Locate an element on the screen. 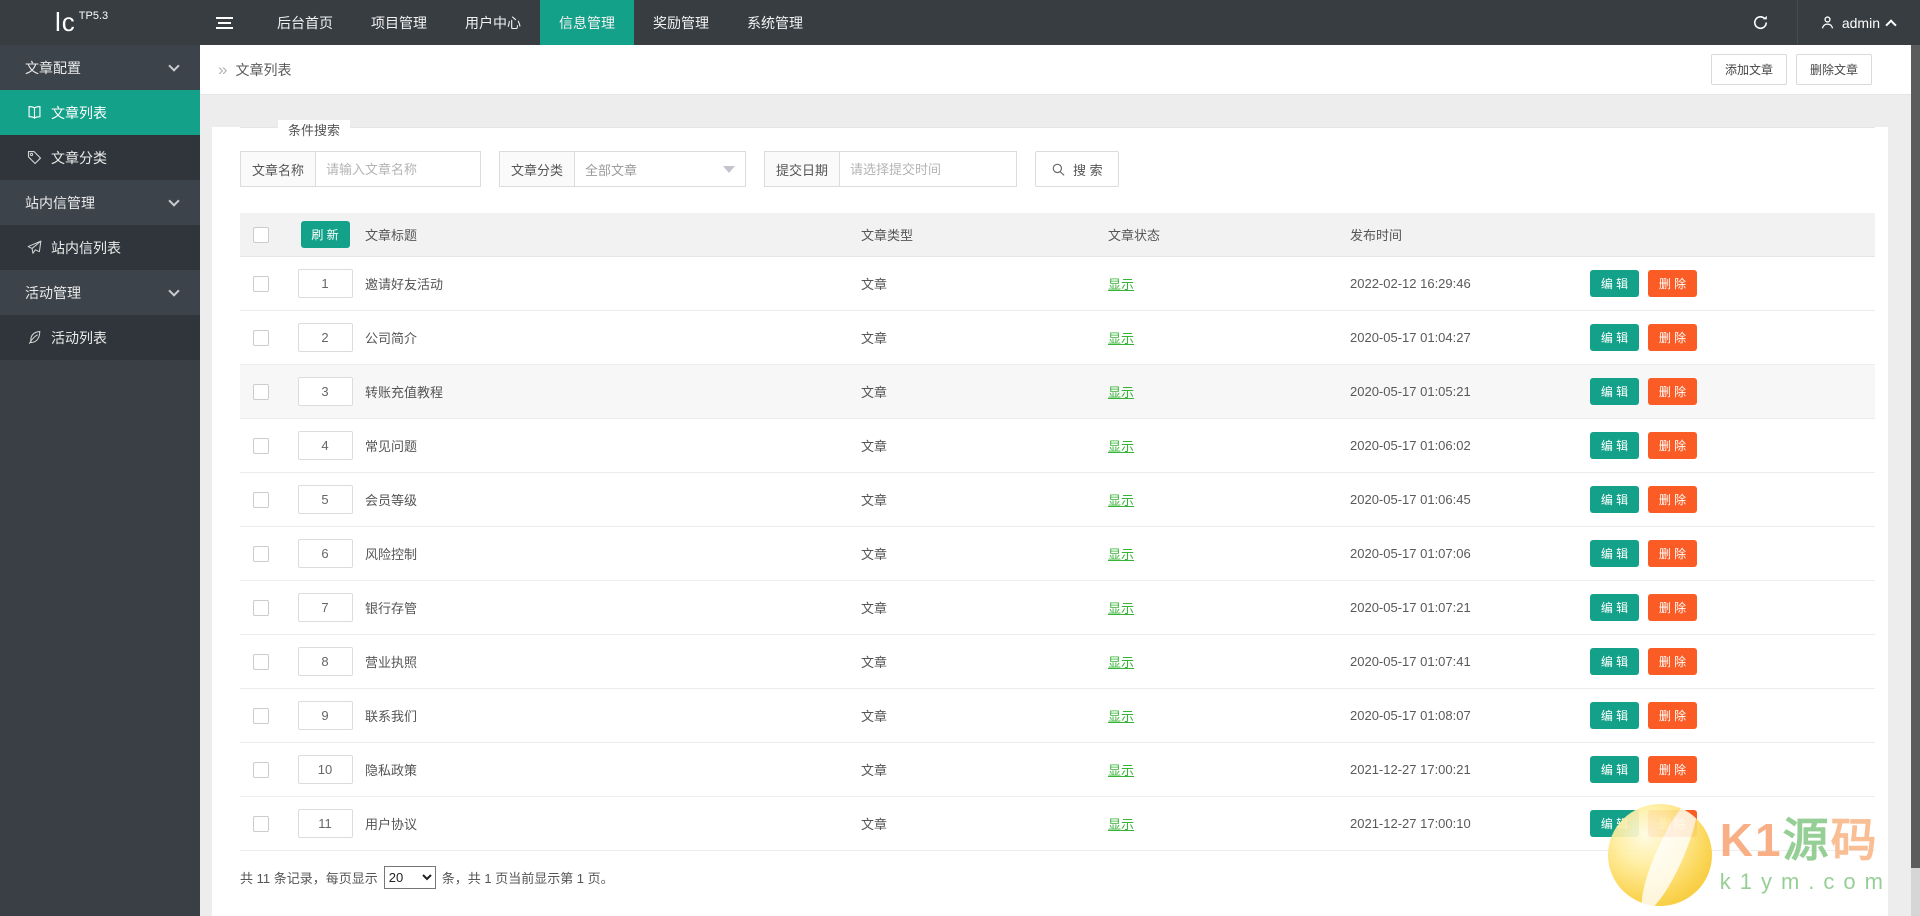  article-title: 营业执照 is located at coordinates (391, 662).